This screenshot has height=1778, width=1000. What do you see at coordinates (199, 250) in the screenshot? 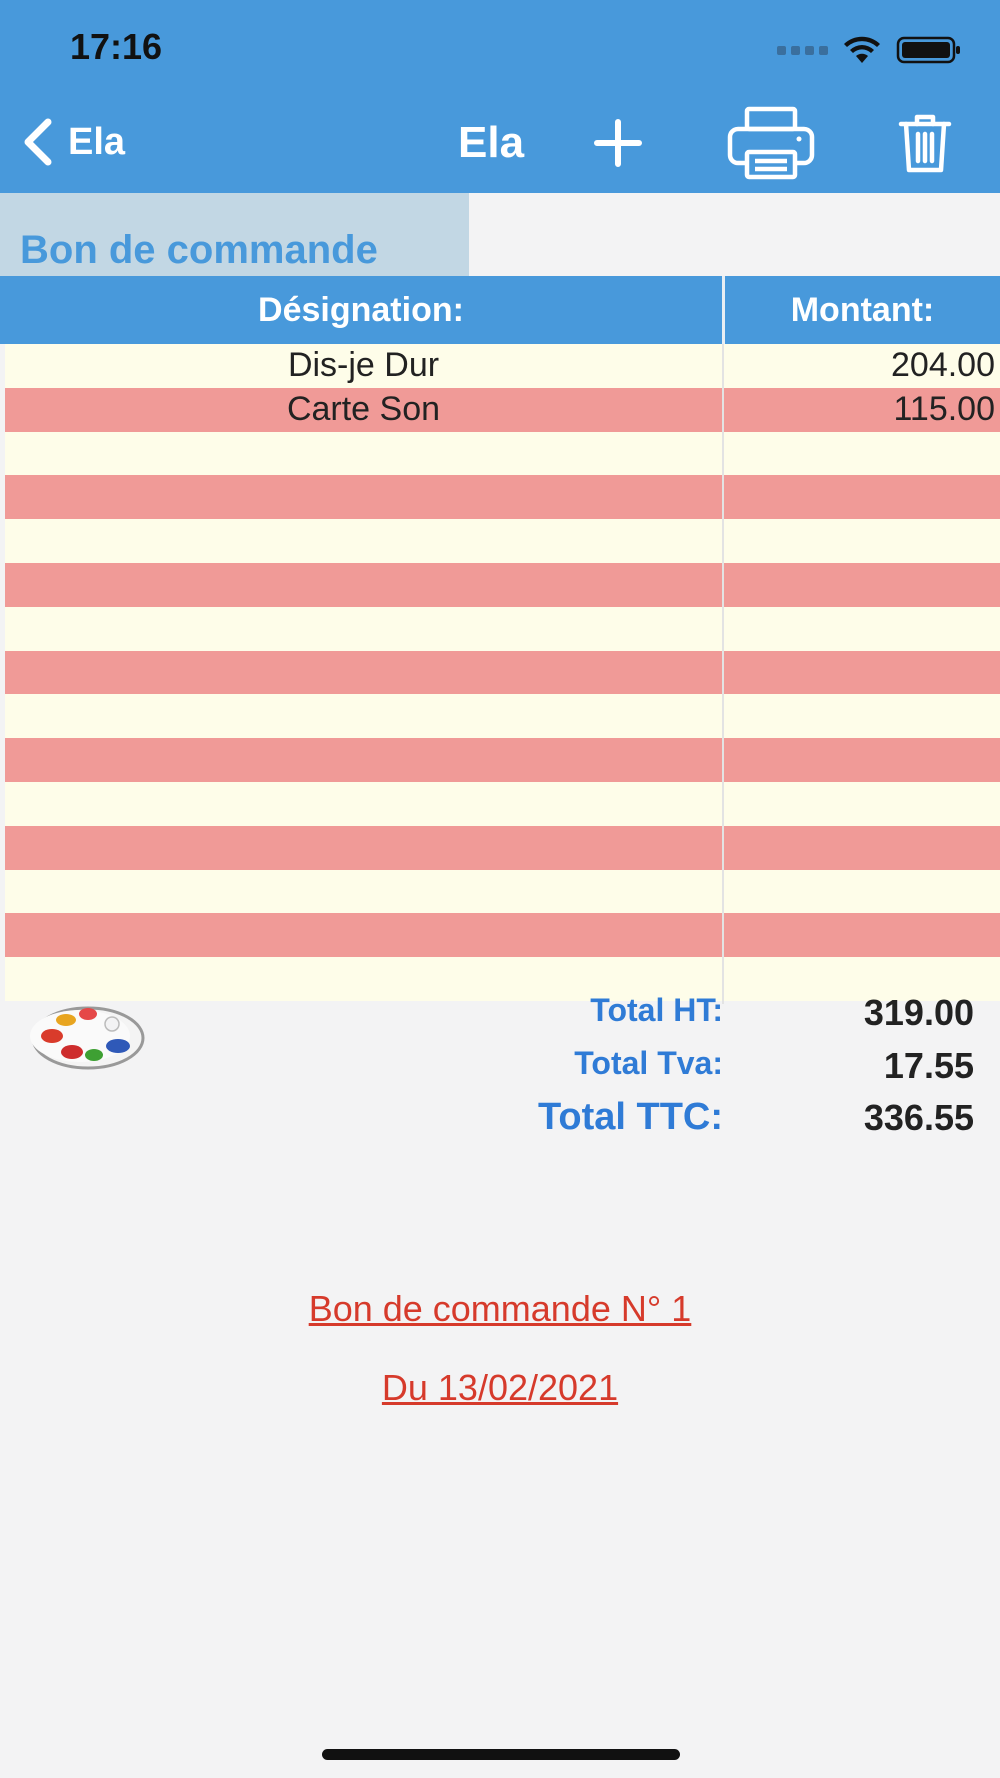
I see `document-title: Bon de commande` at bounding box center [199, 250].